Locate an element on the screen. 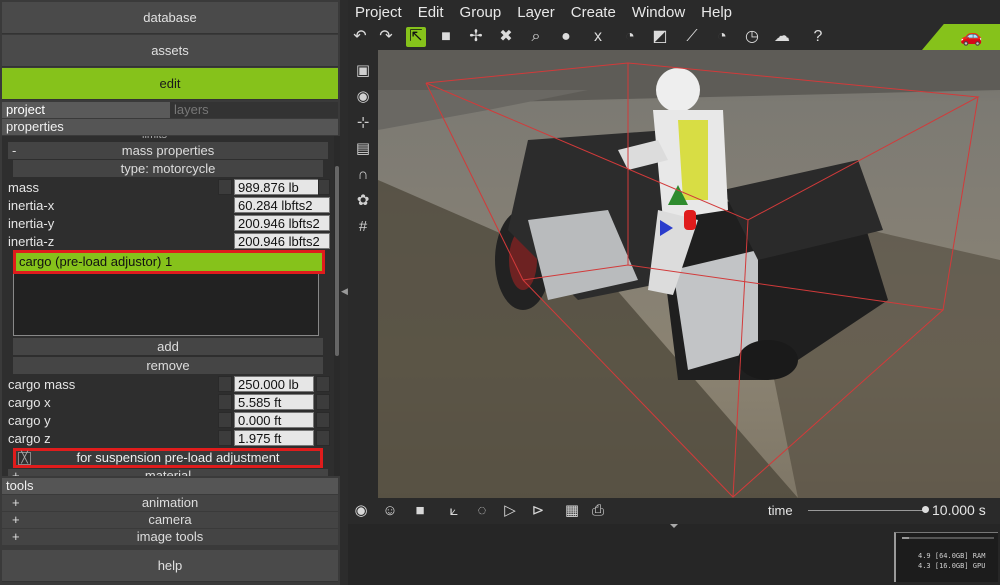 The width and height of the screenshot is (1000, 585). zoom-icon: ⌕ is located at coordinates (536, 37).